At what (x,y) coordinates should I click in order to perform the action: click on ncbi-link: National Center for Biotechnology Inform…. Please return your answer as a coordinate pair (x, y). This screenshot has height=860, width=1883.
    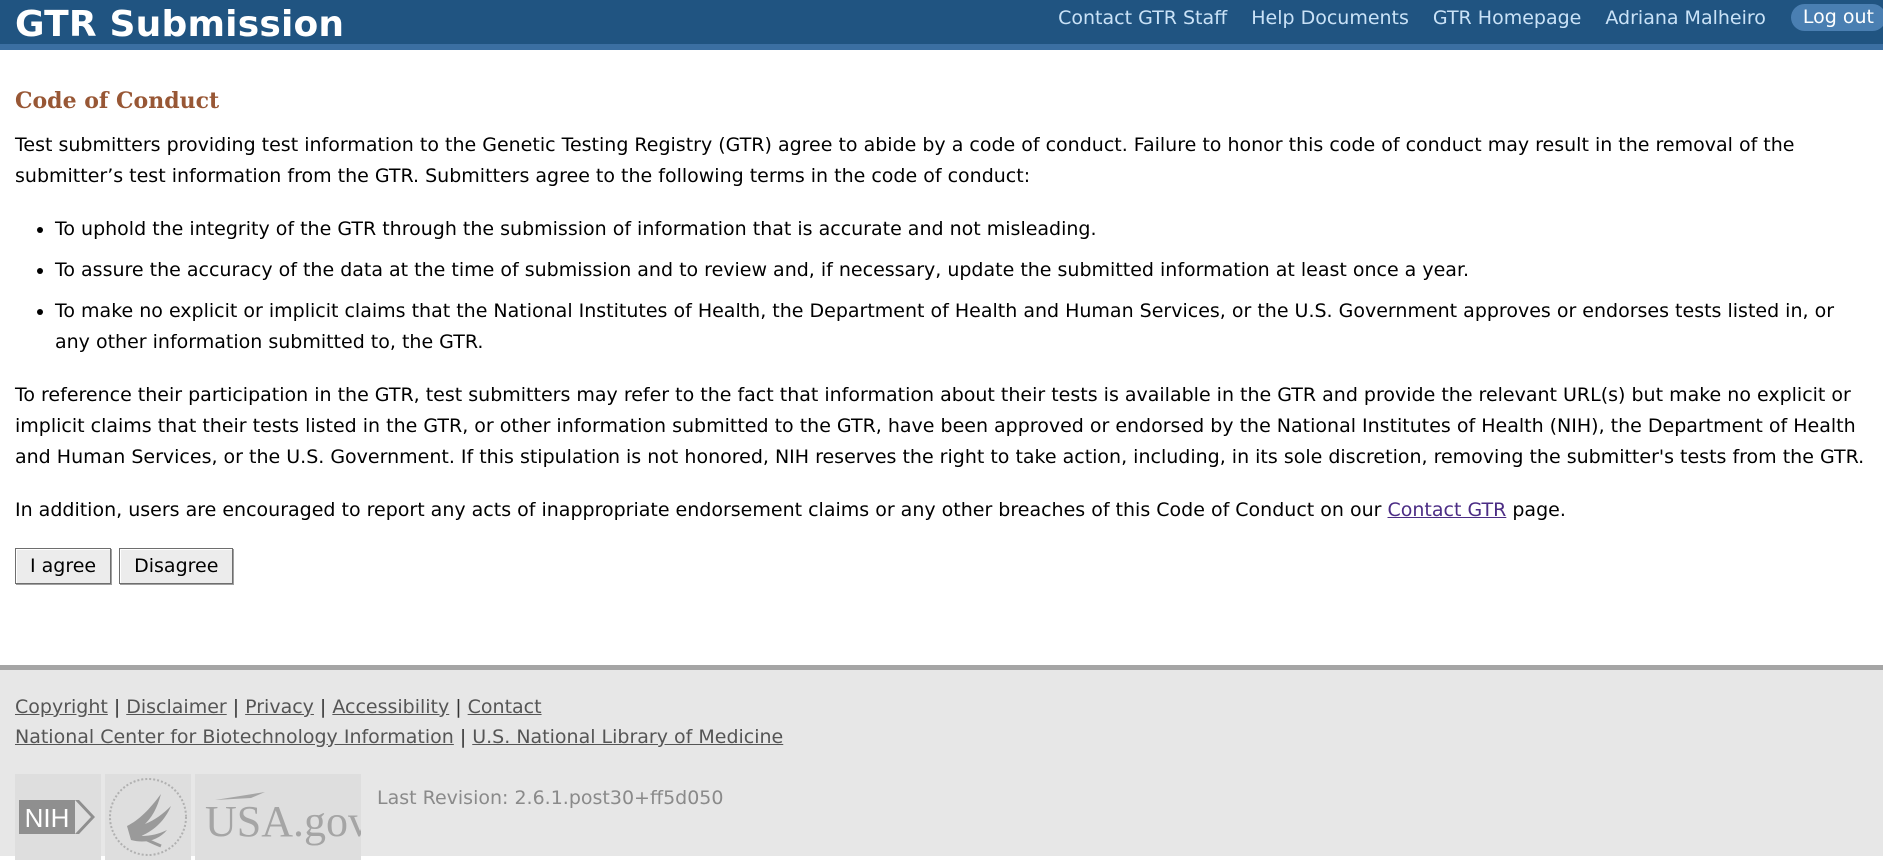
    Looking at the image, I should click on (234, 737).